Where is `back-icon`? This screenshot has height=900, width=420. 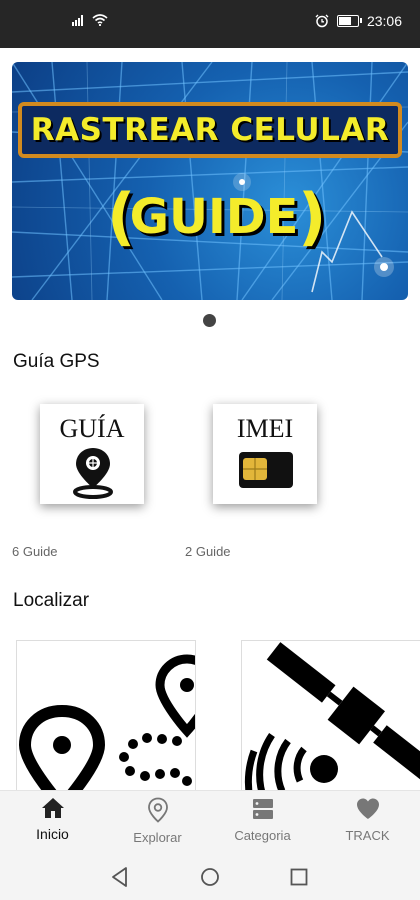
back-icon is located at coordinates (120, 877).